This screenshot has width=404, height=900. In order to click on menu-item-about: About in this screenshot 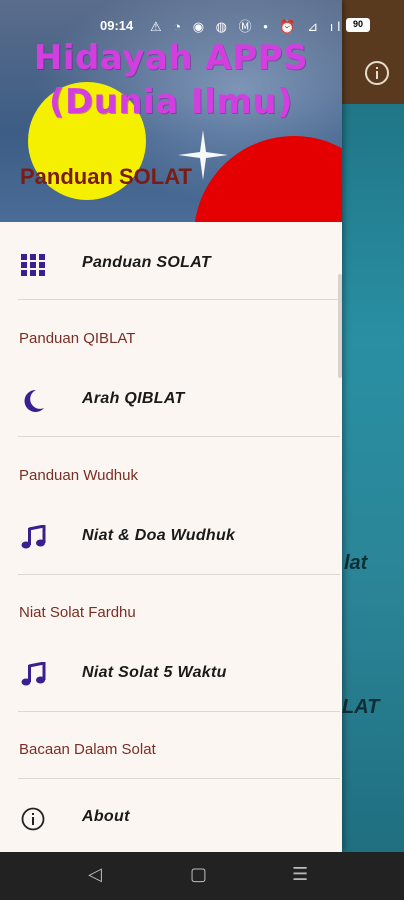, I will do `click(171, 818)`.